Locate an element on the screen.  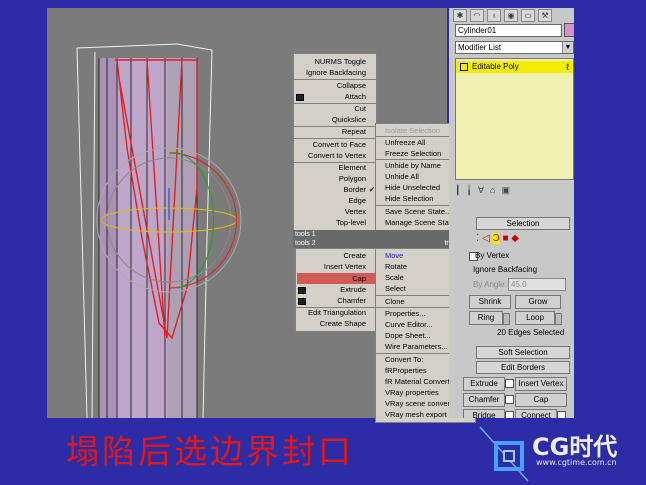
ring-button: Ring is located at coordinates (486, 318).